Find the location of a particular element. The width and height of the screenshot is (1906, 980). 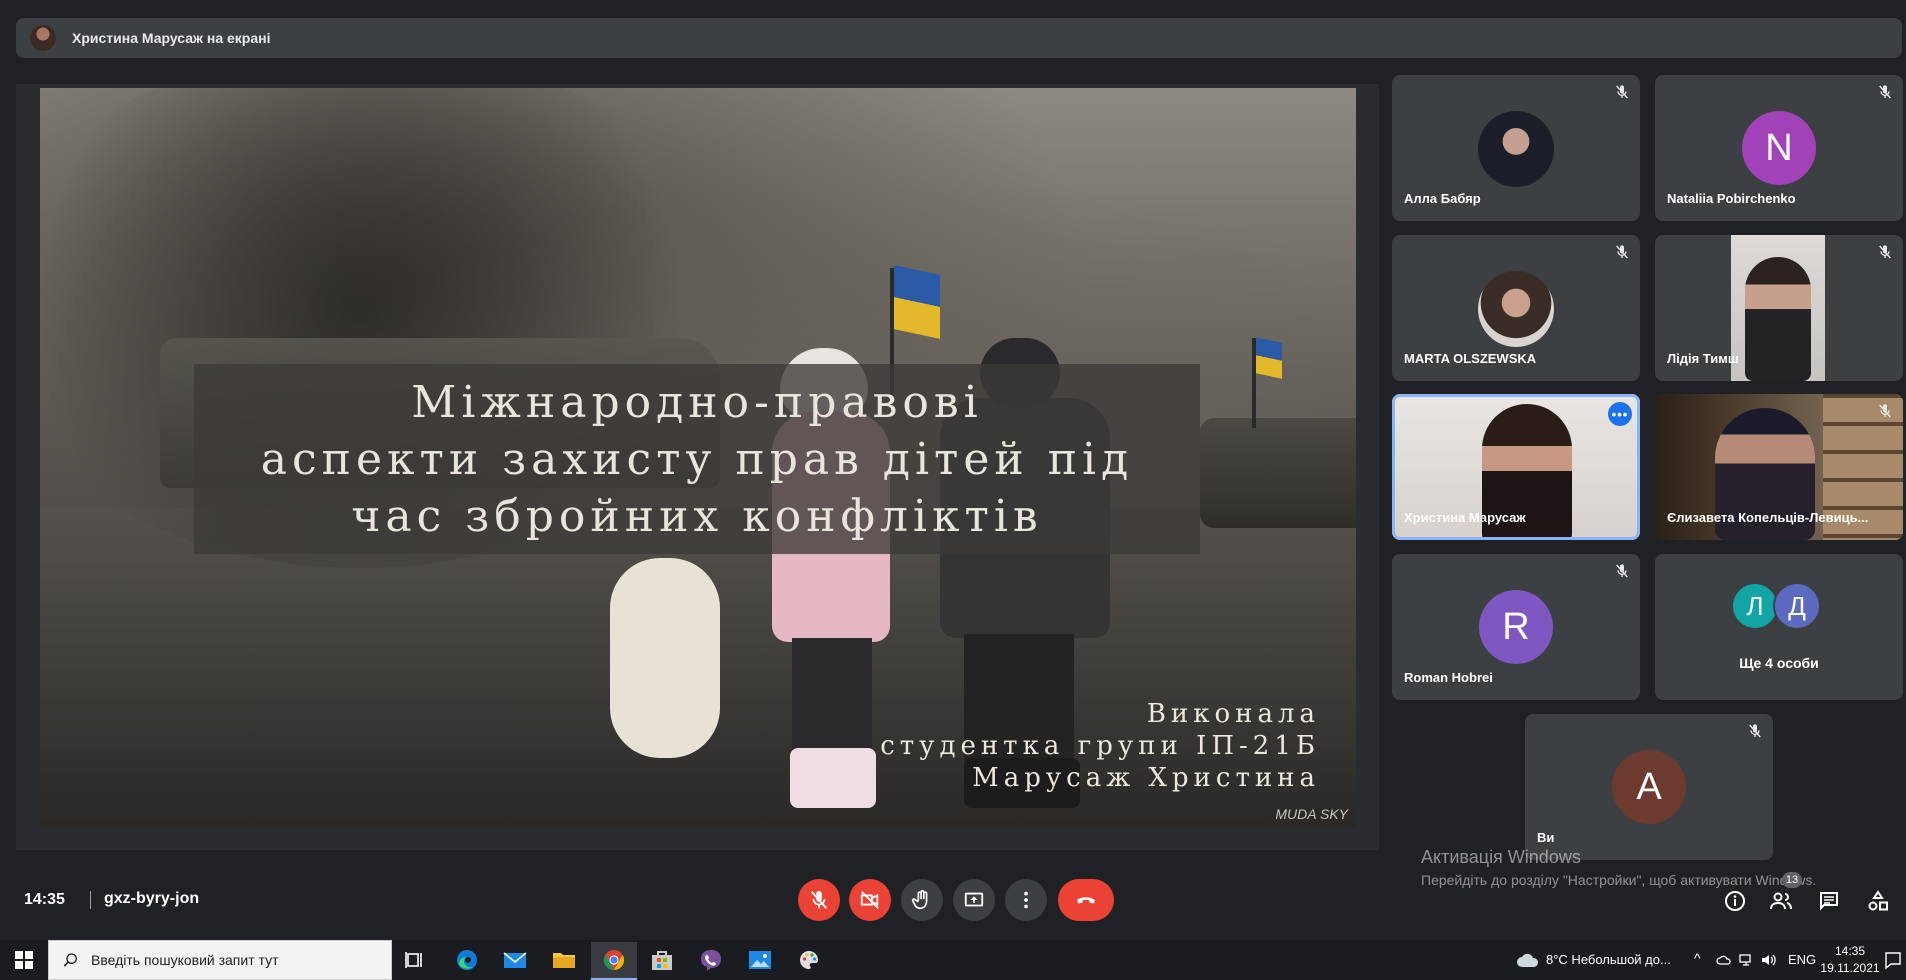

chat-button is located at coordinates (1829, 901).